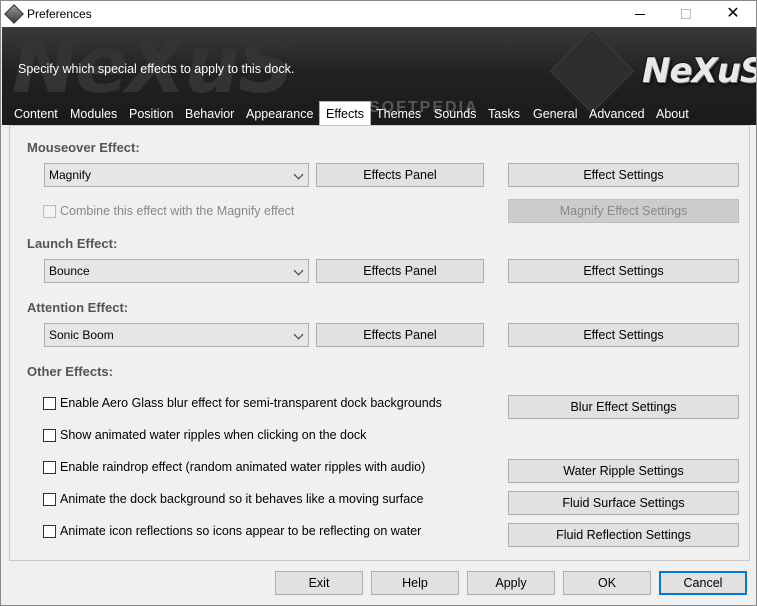 The width and height of the screenshot is (757, 606). What do you see at coordinates (511, 583) in the screenshot?
I see `apply-button: Apply` at bounding box center [511, 583].